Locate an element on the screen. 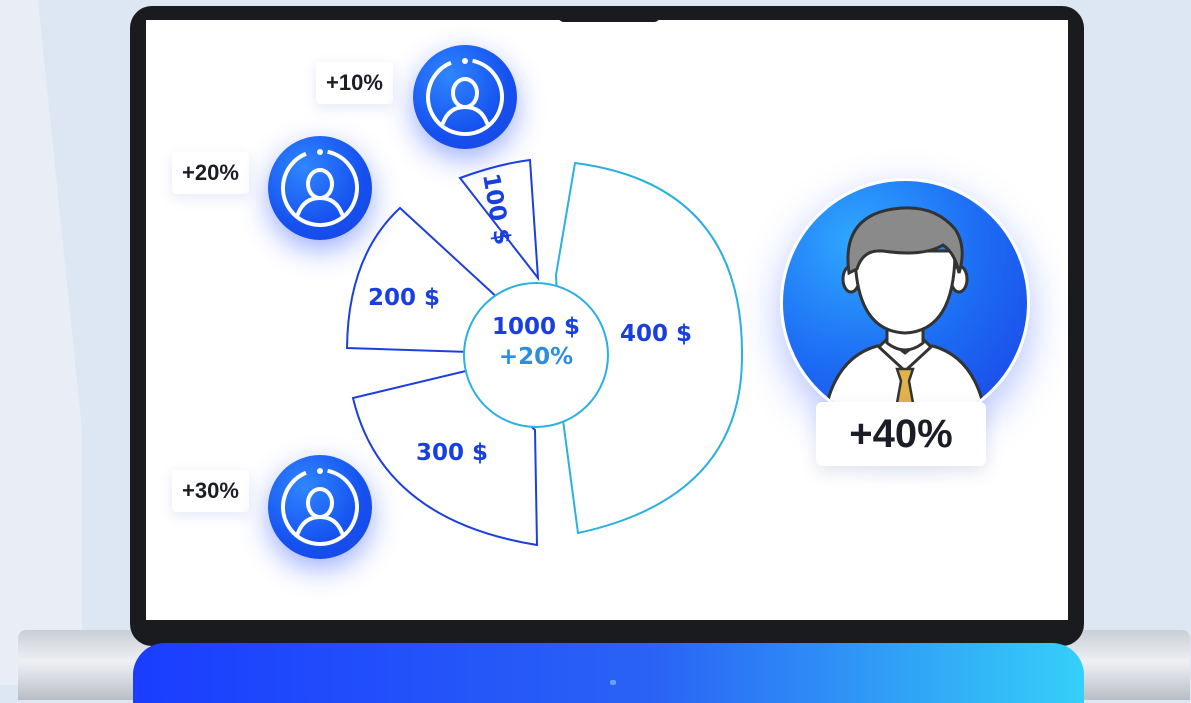 The height and width of the screenshot is (703, 1191). user-avatar-middle is located at coordinates (320, 188).